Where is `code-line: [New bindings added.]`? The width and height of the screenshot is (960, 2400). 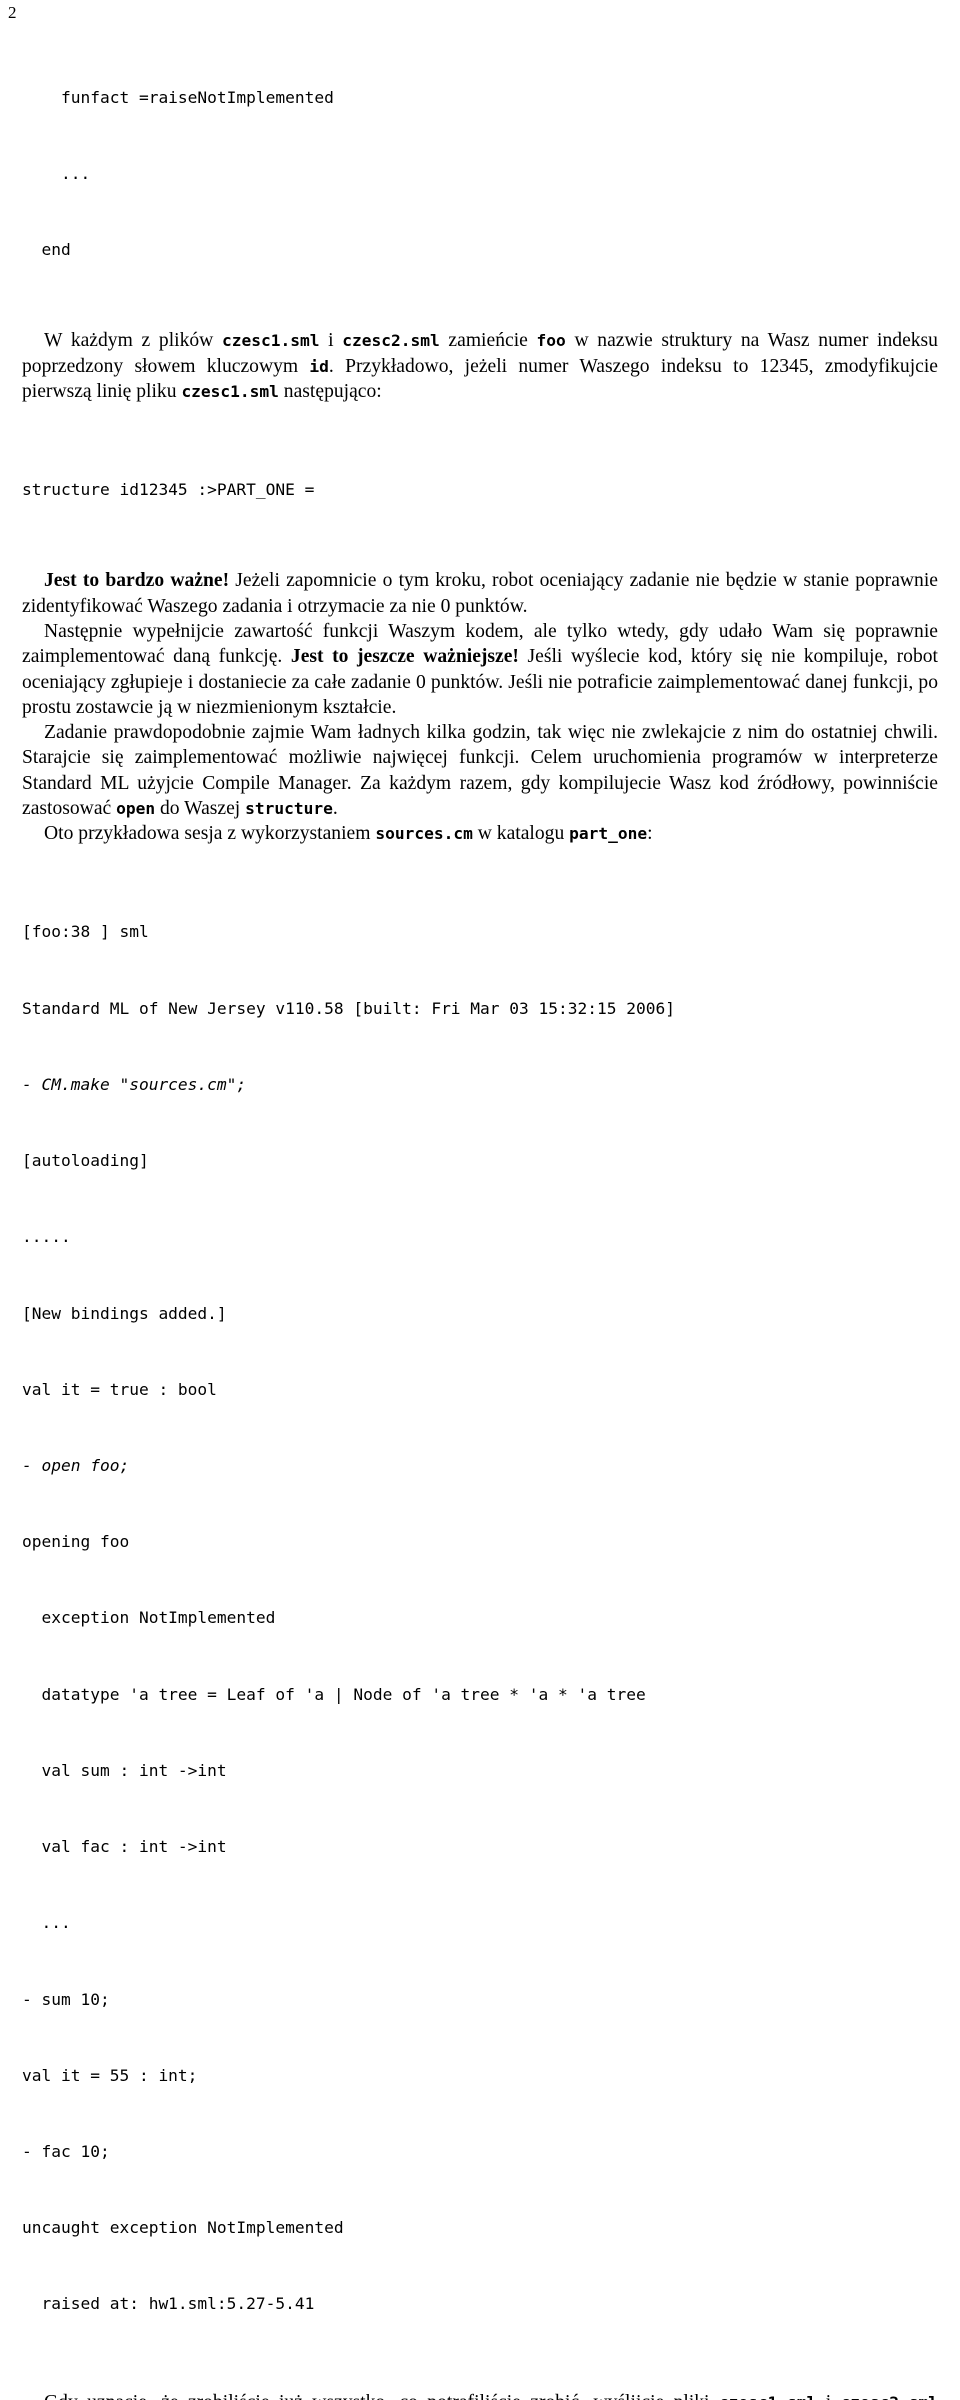
code-line: [New bindings added.] is located at coordinates (124, 1313).